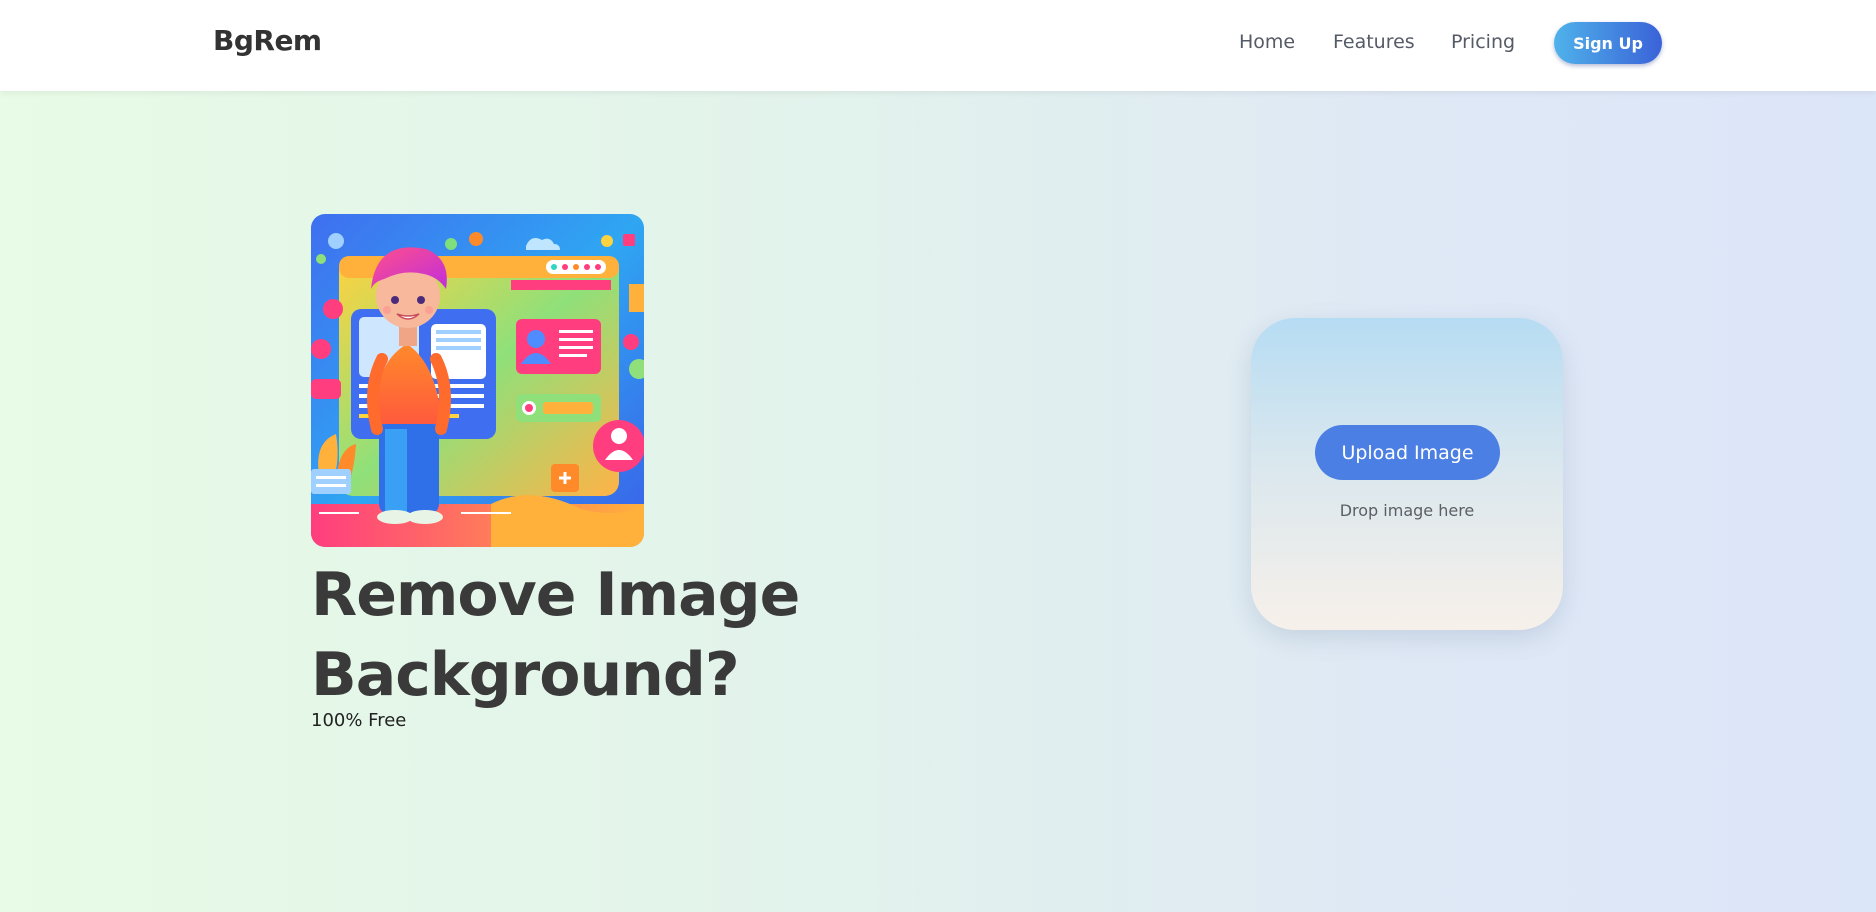  Describe the element at coordinates (1267, 42) in the screenshot. I see `nav-link-home: Home` at that location.